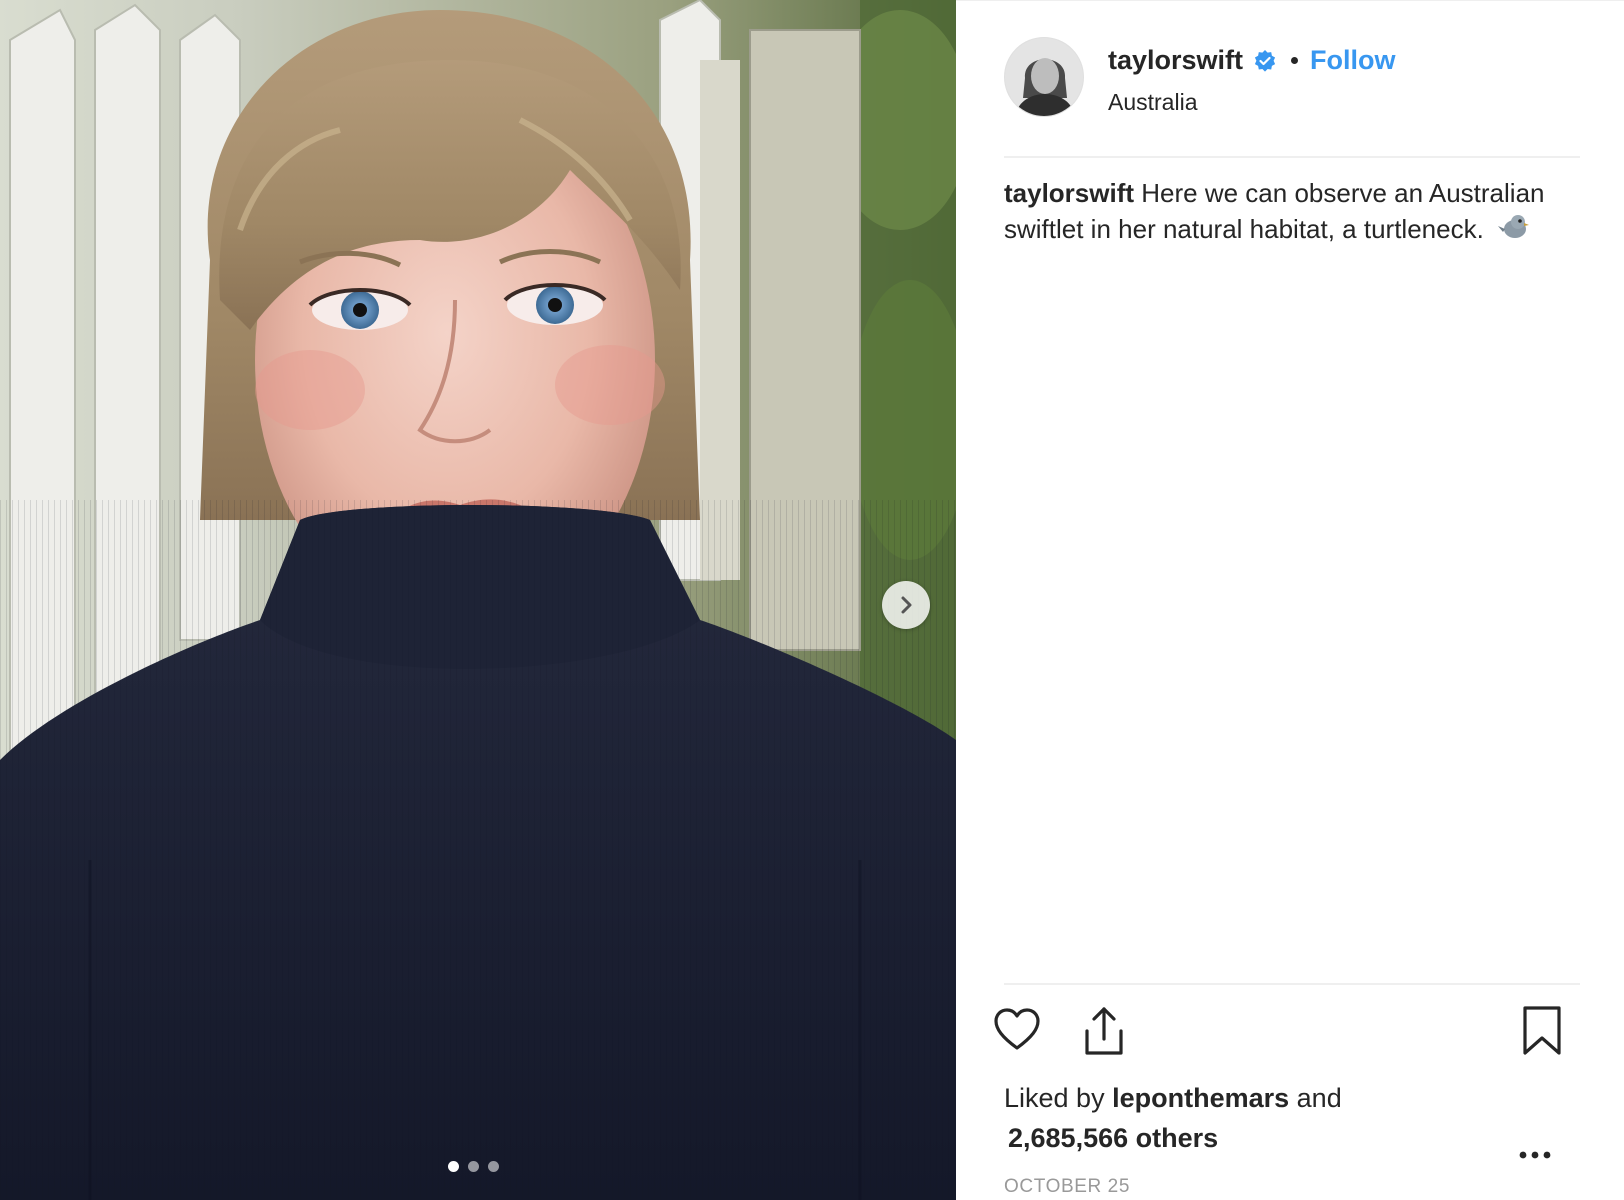 The height and width of the screenshot is (1200, 1624). Describe the element at coordinates (1175, 60) in the screenshot. I see `username-link: taylorswift` at that location.